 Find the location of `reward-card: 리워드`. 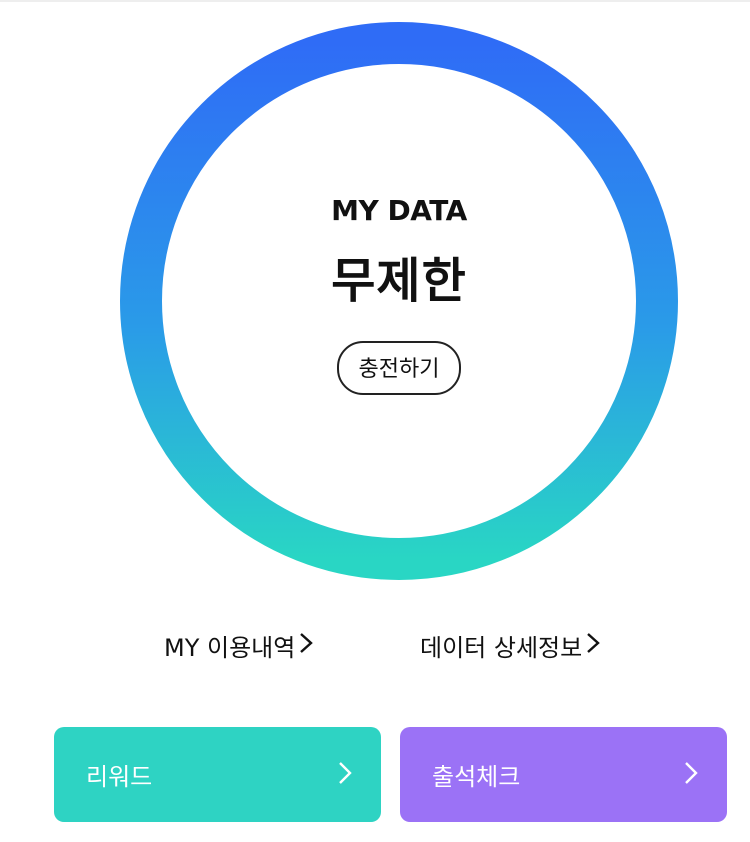

reward-card: 리워드 is located at coordinates (217, 774).